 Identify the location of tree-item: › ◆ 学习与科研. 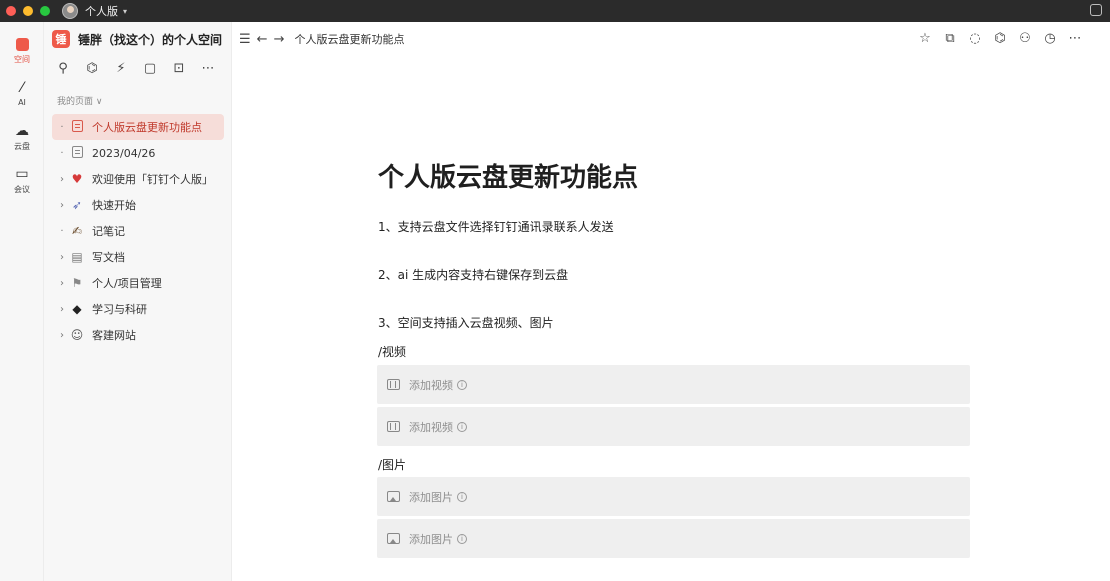
(138, 309).